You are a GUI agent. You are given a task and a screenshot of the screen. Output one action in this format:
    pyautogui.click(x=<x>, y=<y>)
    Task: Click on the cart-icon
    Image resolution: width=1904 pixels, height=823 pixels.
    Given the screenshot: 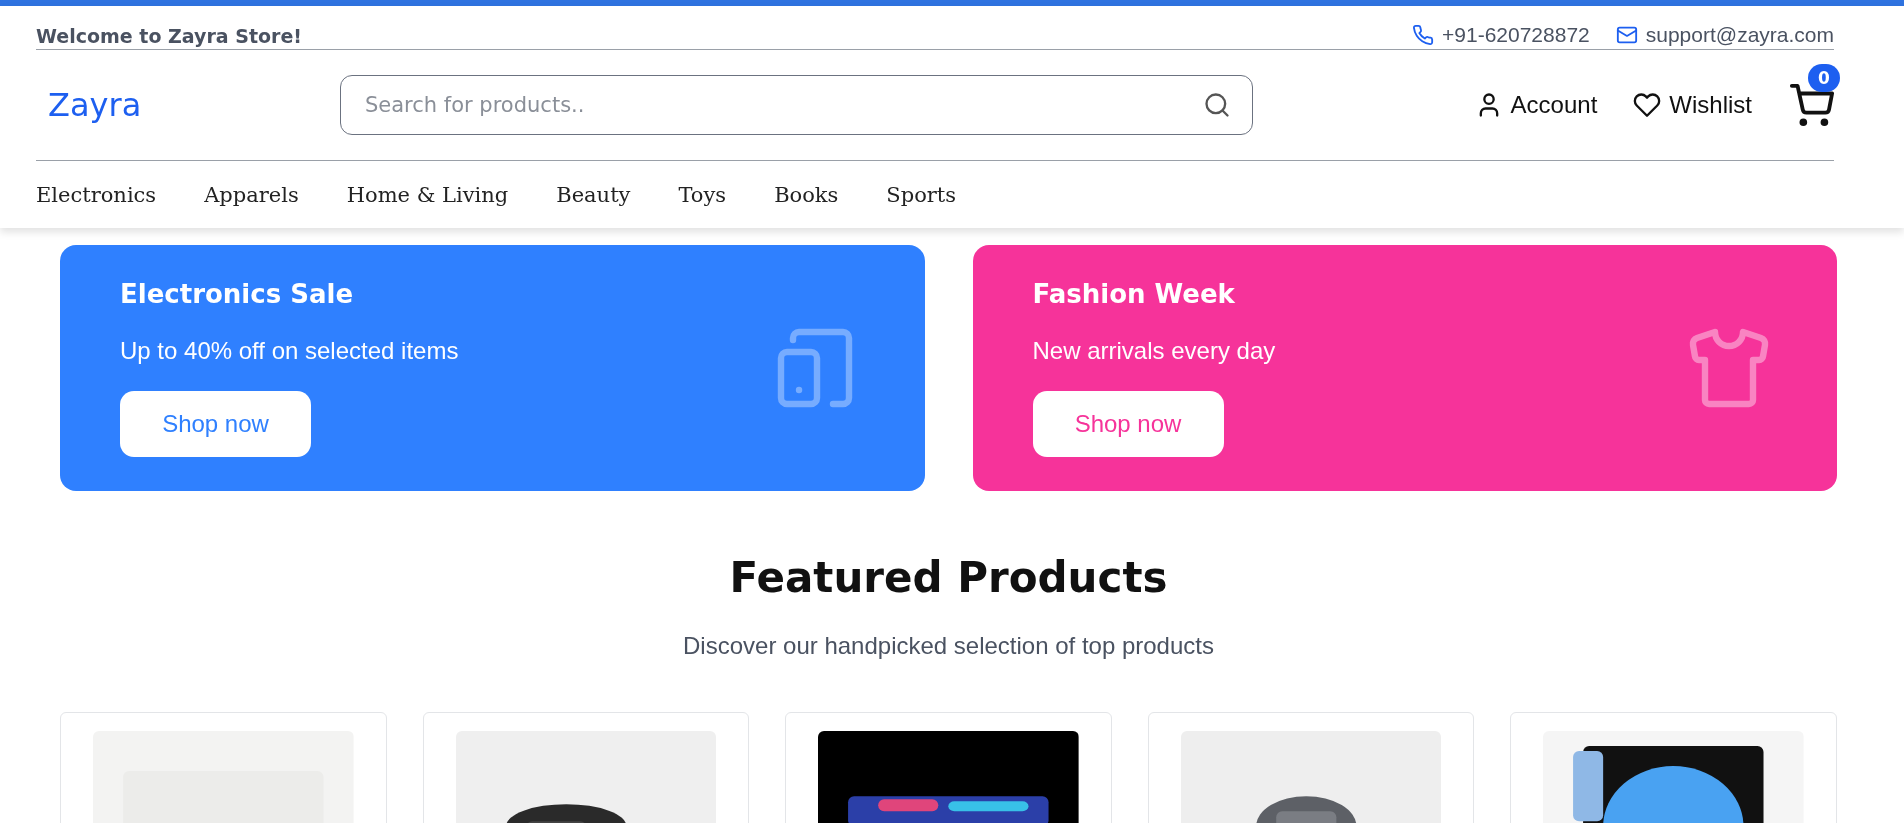 What is the action you would take?
    pyautogui.click(x=1811, y=105)
    